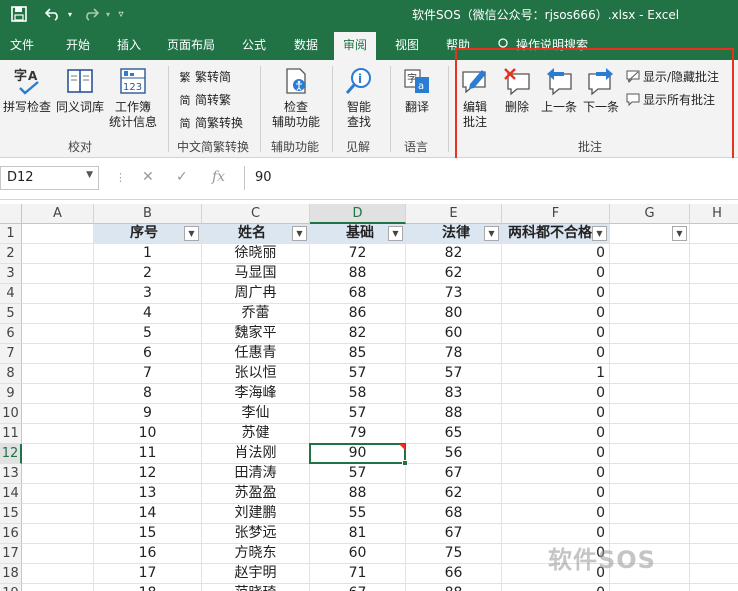  What do you see at coordinates (650, 394) in the screenshot?
I see `cell-g9` at bounding box center [650, 394].